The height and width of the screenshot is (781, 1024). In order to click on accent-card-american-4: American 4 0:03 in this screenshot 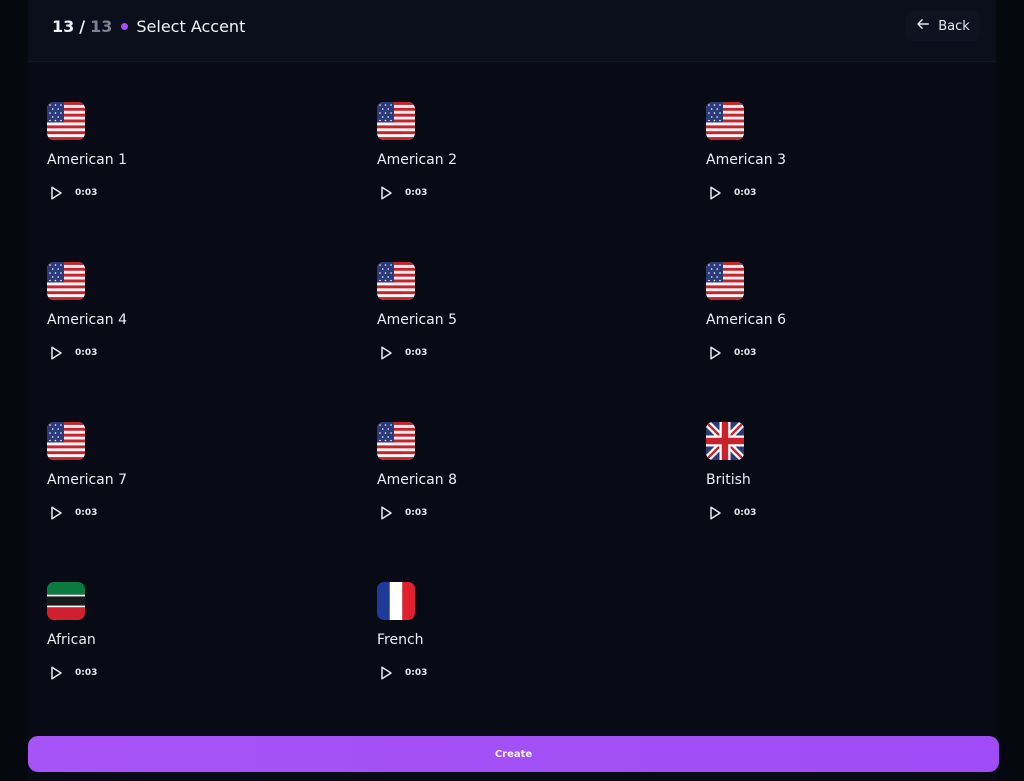, I will do `click(187, 317)`.